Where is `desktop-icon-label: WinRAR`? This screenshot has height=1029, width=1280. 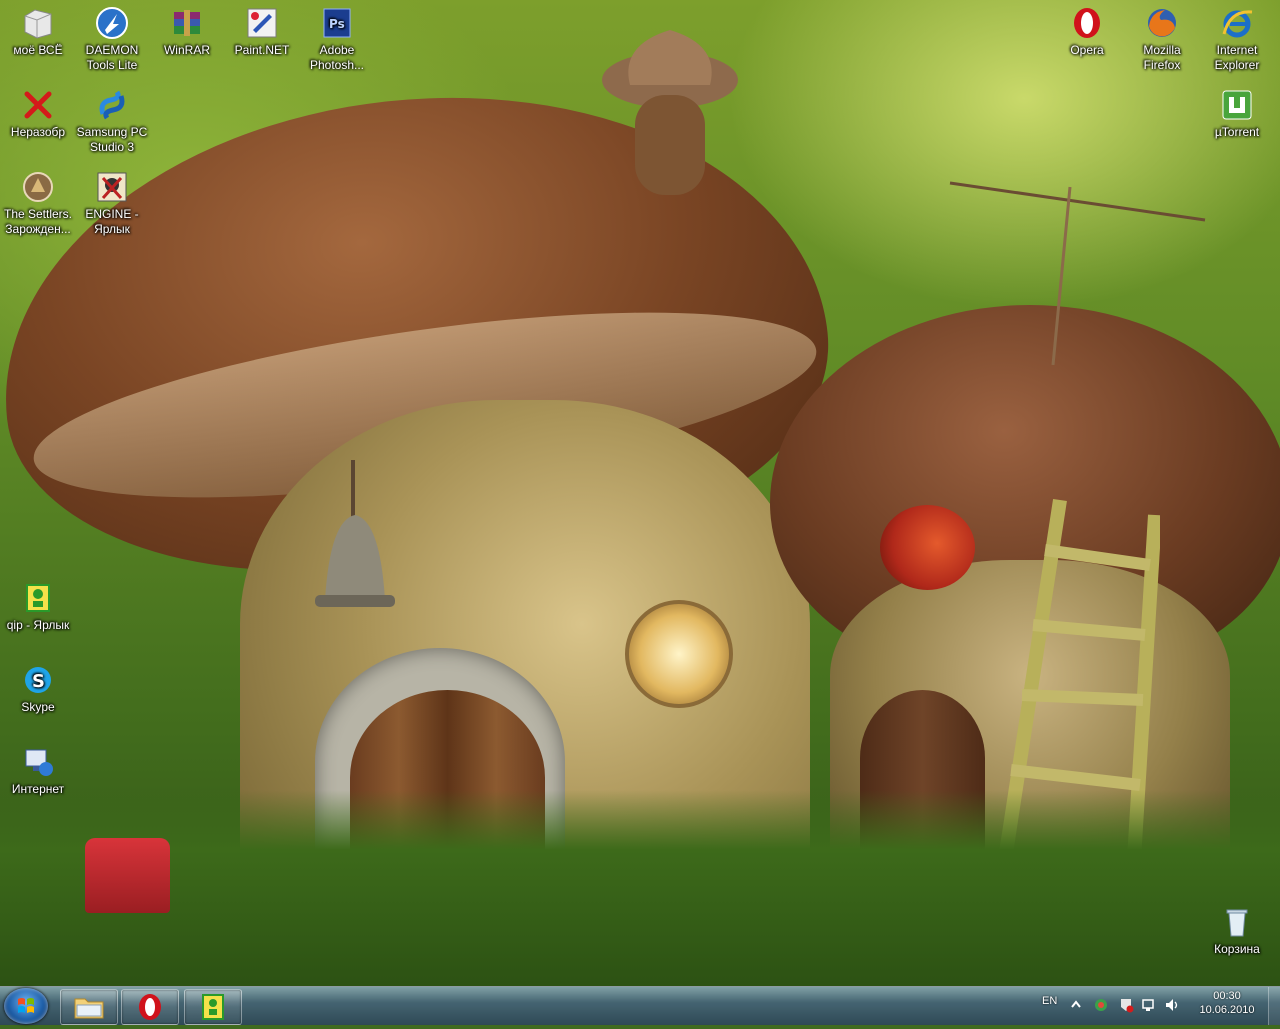
desktop-icon-label: WinRAR is located at coordinates (186, 50).